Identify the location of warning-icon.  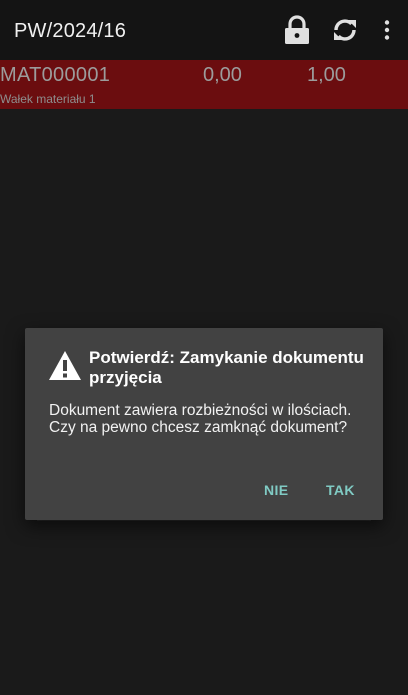
(65, 365).